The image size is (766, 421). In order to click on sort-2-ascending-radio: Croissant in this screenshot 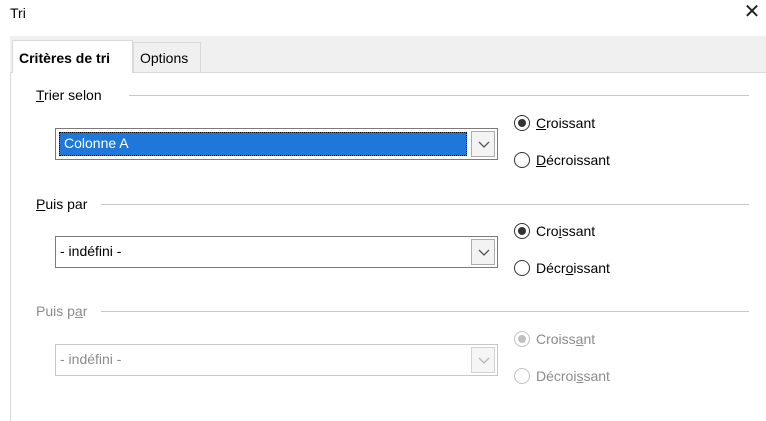, I will do `click(554, 231)`.